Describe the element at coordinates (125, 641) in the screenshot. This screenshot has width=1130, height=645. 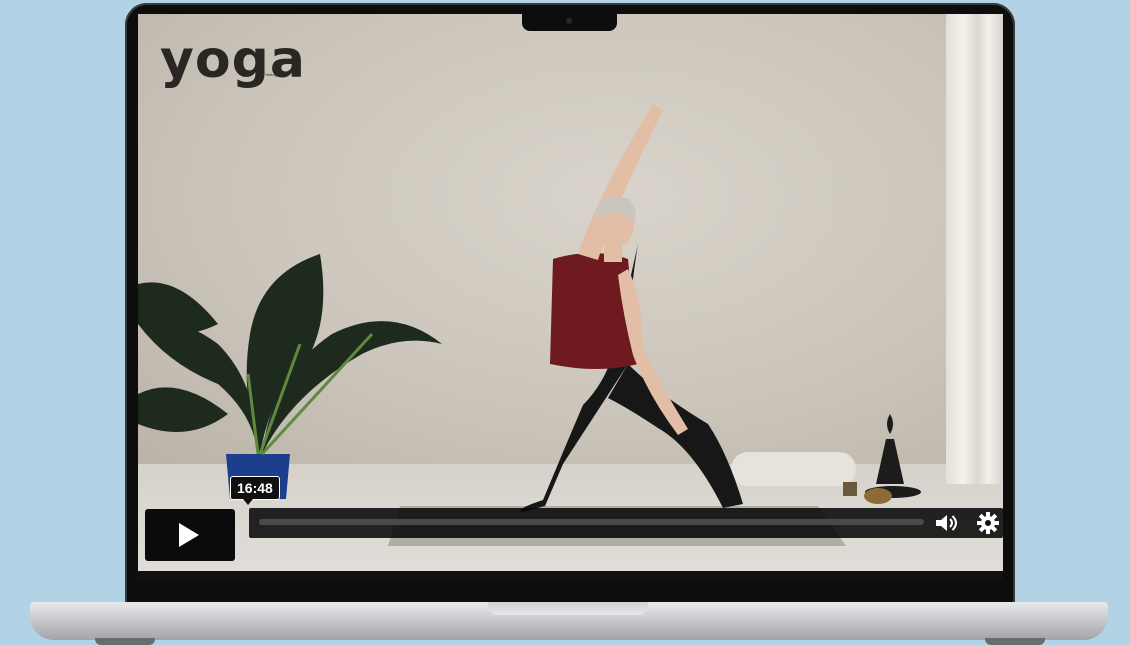
I see `laptop-foot-left` at that location.